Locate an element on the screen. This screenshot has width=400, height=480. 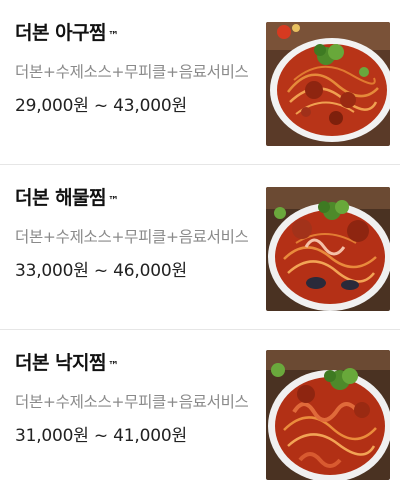
menu-item-title: 더본 아구찜 ™ is located at coordinates (135, 31).